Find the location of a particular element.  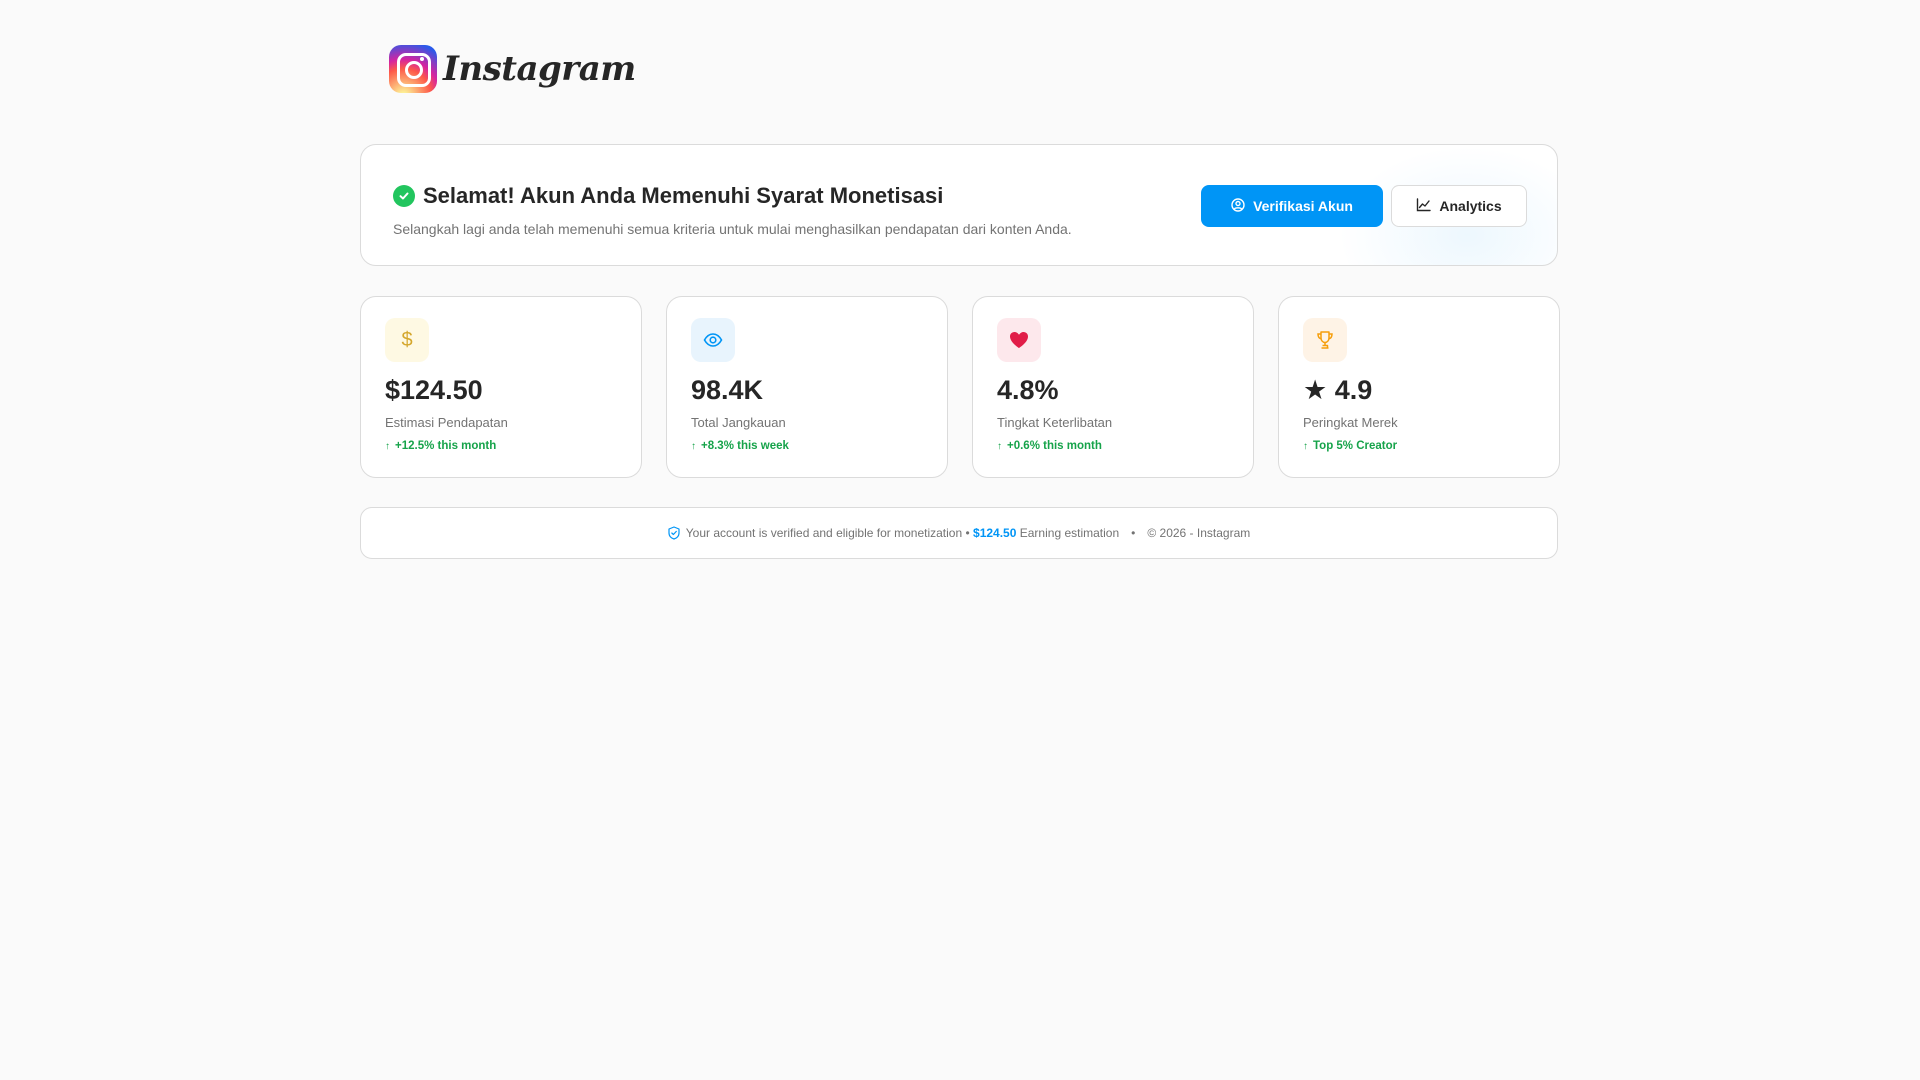

heart-icon is located at coordinates (1019, 340).